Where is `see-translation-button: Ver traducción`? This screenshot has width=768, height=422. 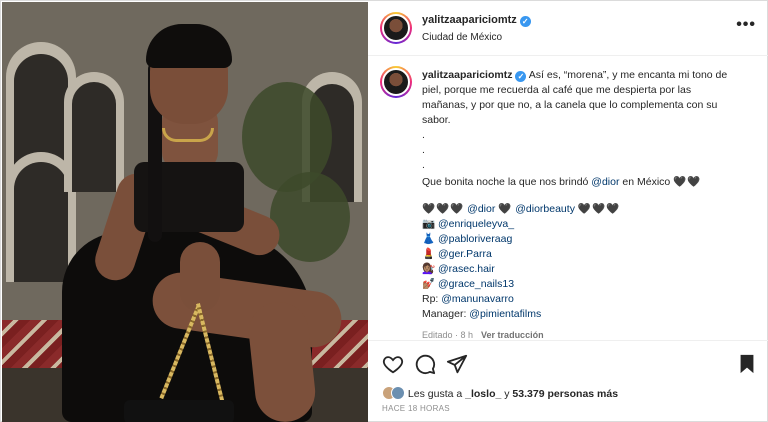
see-translation-button: Ver traducción is located at coordinates (512, 335).